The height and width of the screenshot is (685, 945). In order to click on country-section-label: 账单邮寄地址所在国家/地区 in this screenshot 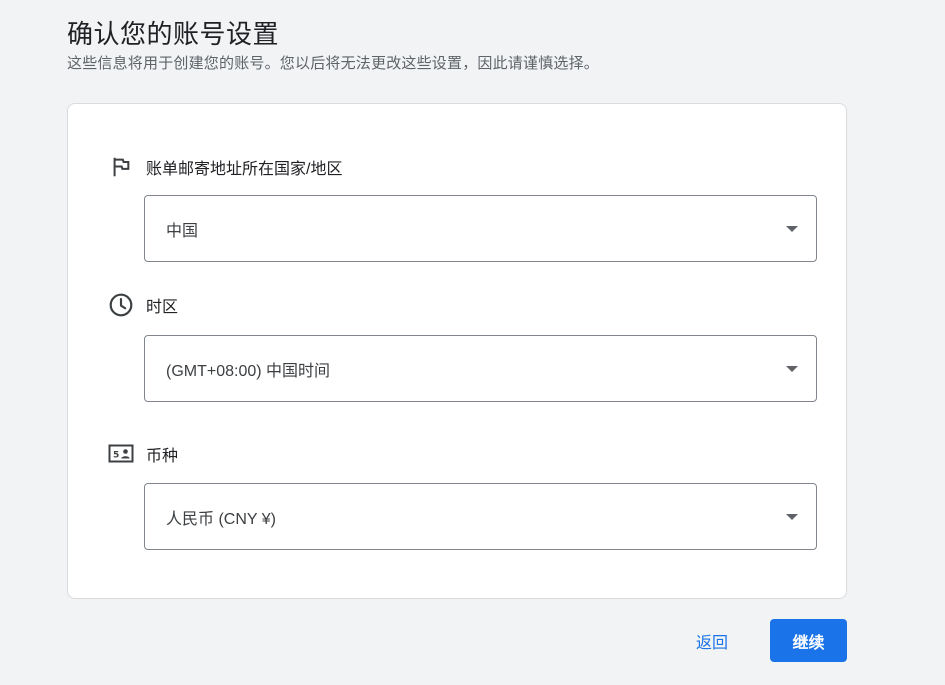, I will do `click(225, 167)`.